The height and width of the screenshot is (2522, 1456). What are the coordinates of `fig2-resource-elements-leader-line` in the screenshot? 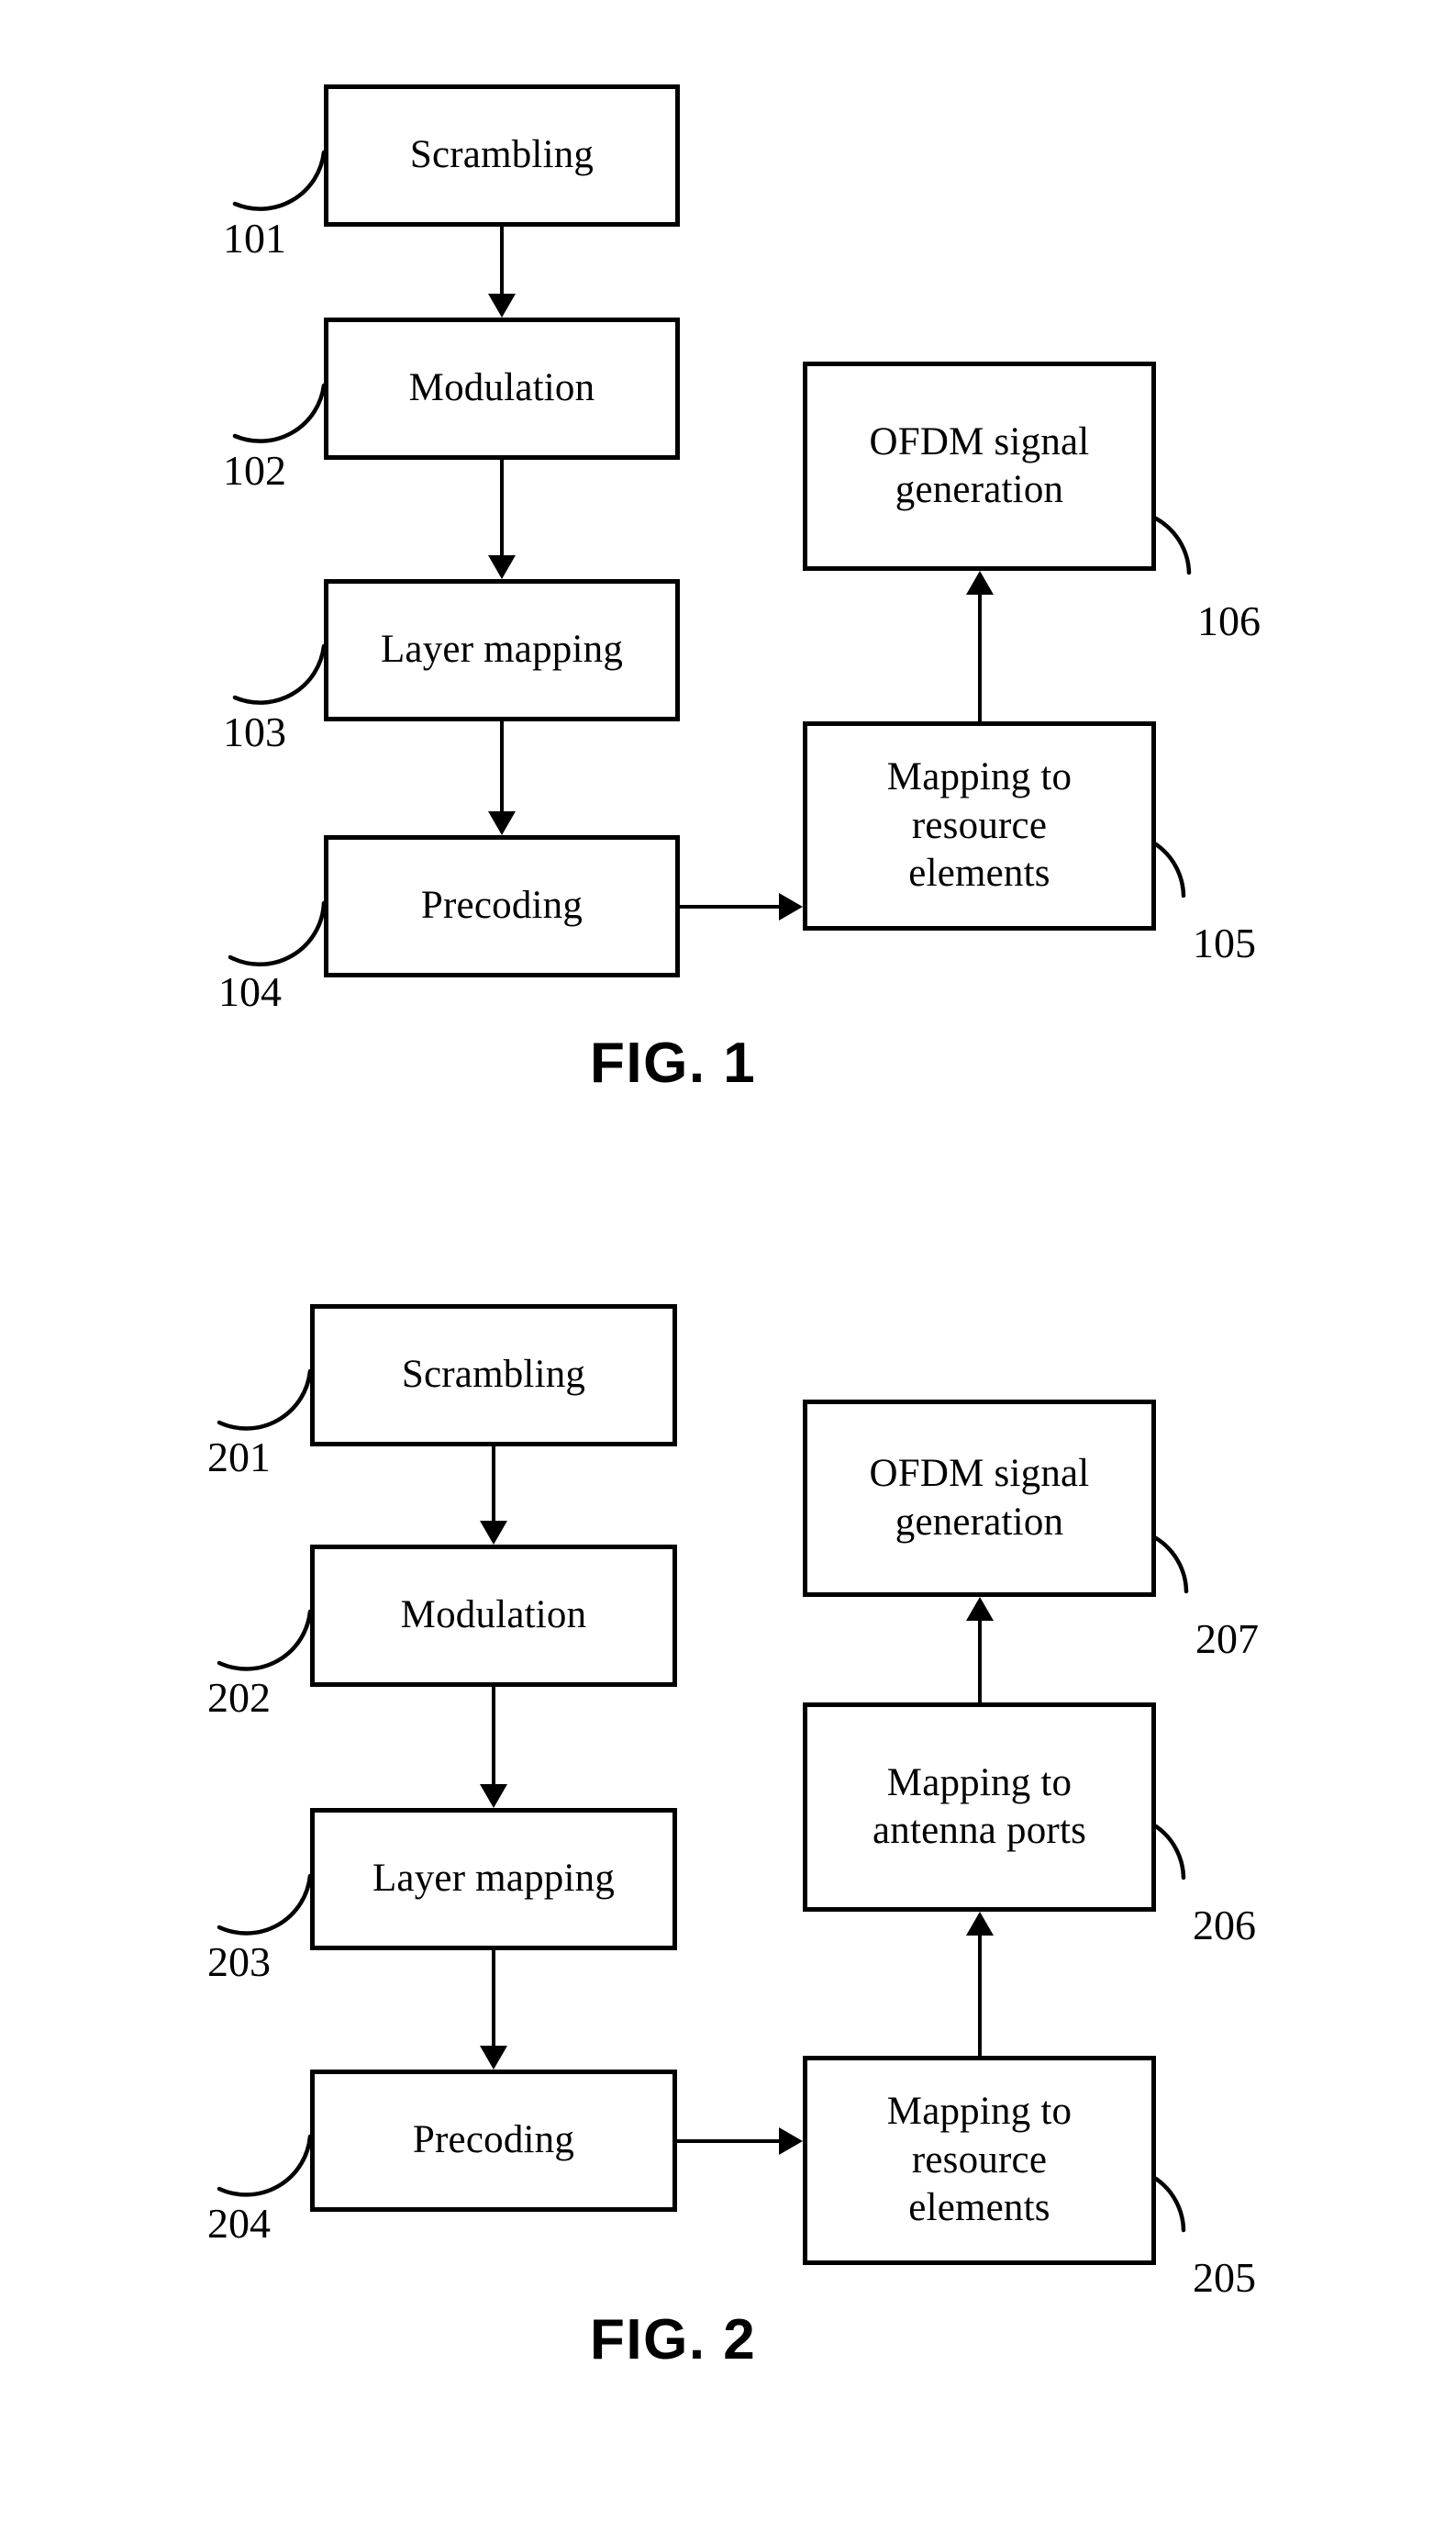 It's located at (1169, 2204).